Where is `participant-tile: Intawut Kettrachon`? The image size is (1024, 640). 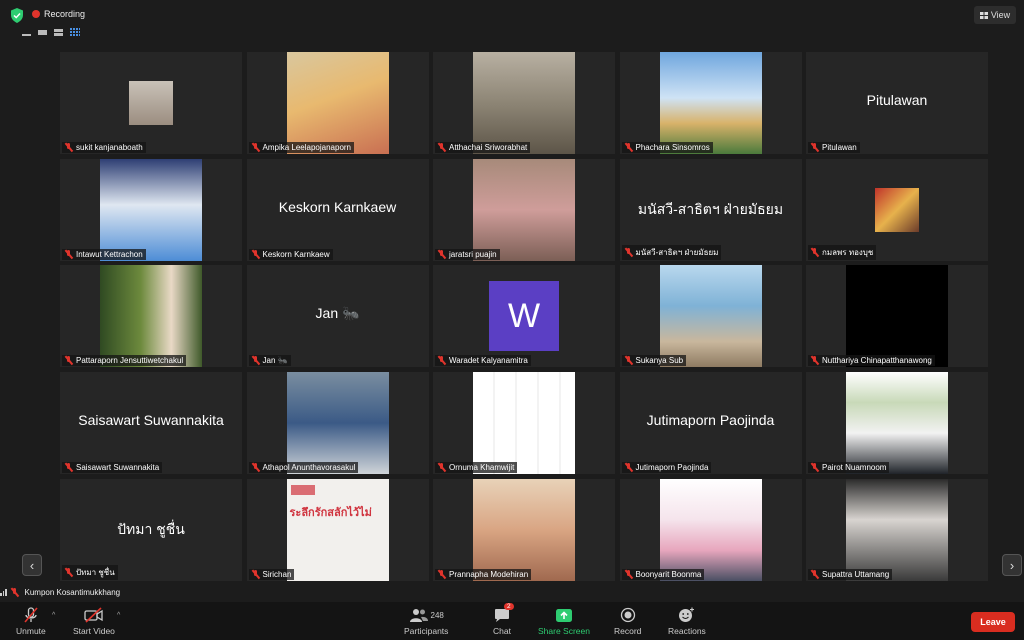 participant-tile: Intawut Kettrachon is located at coordinates (151, 209).